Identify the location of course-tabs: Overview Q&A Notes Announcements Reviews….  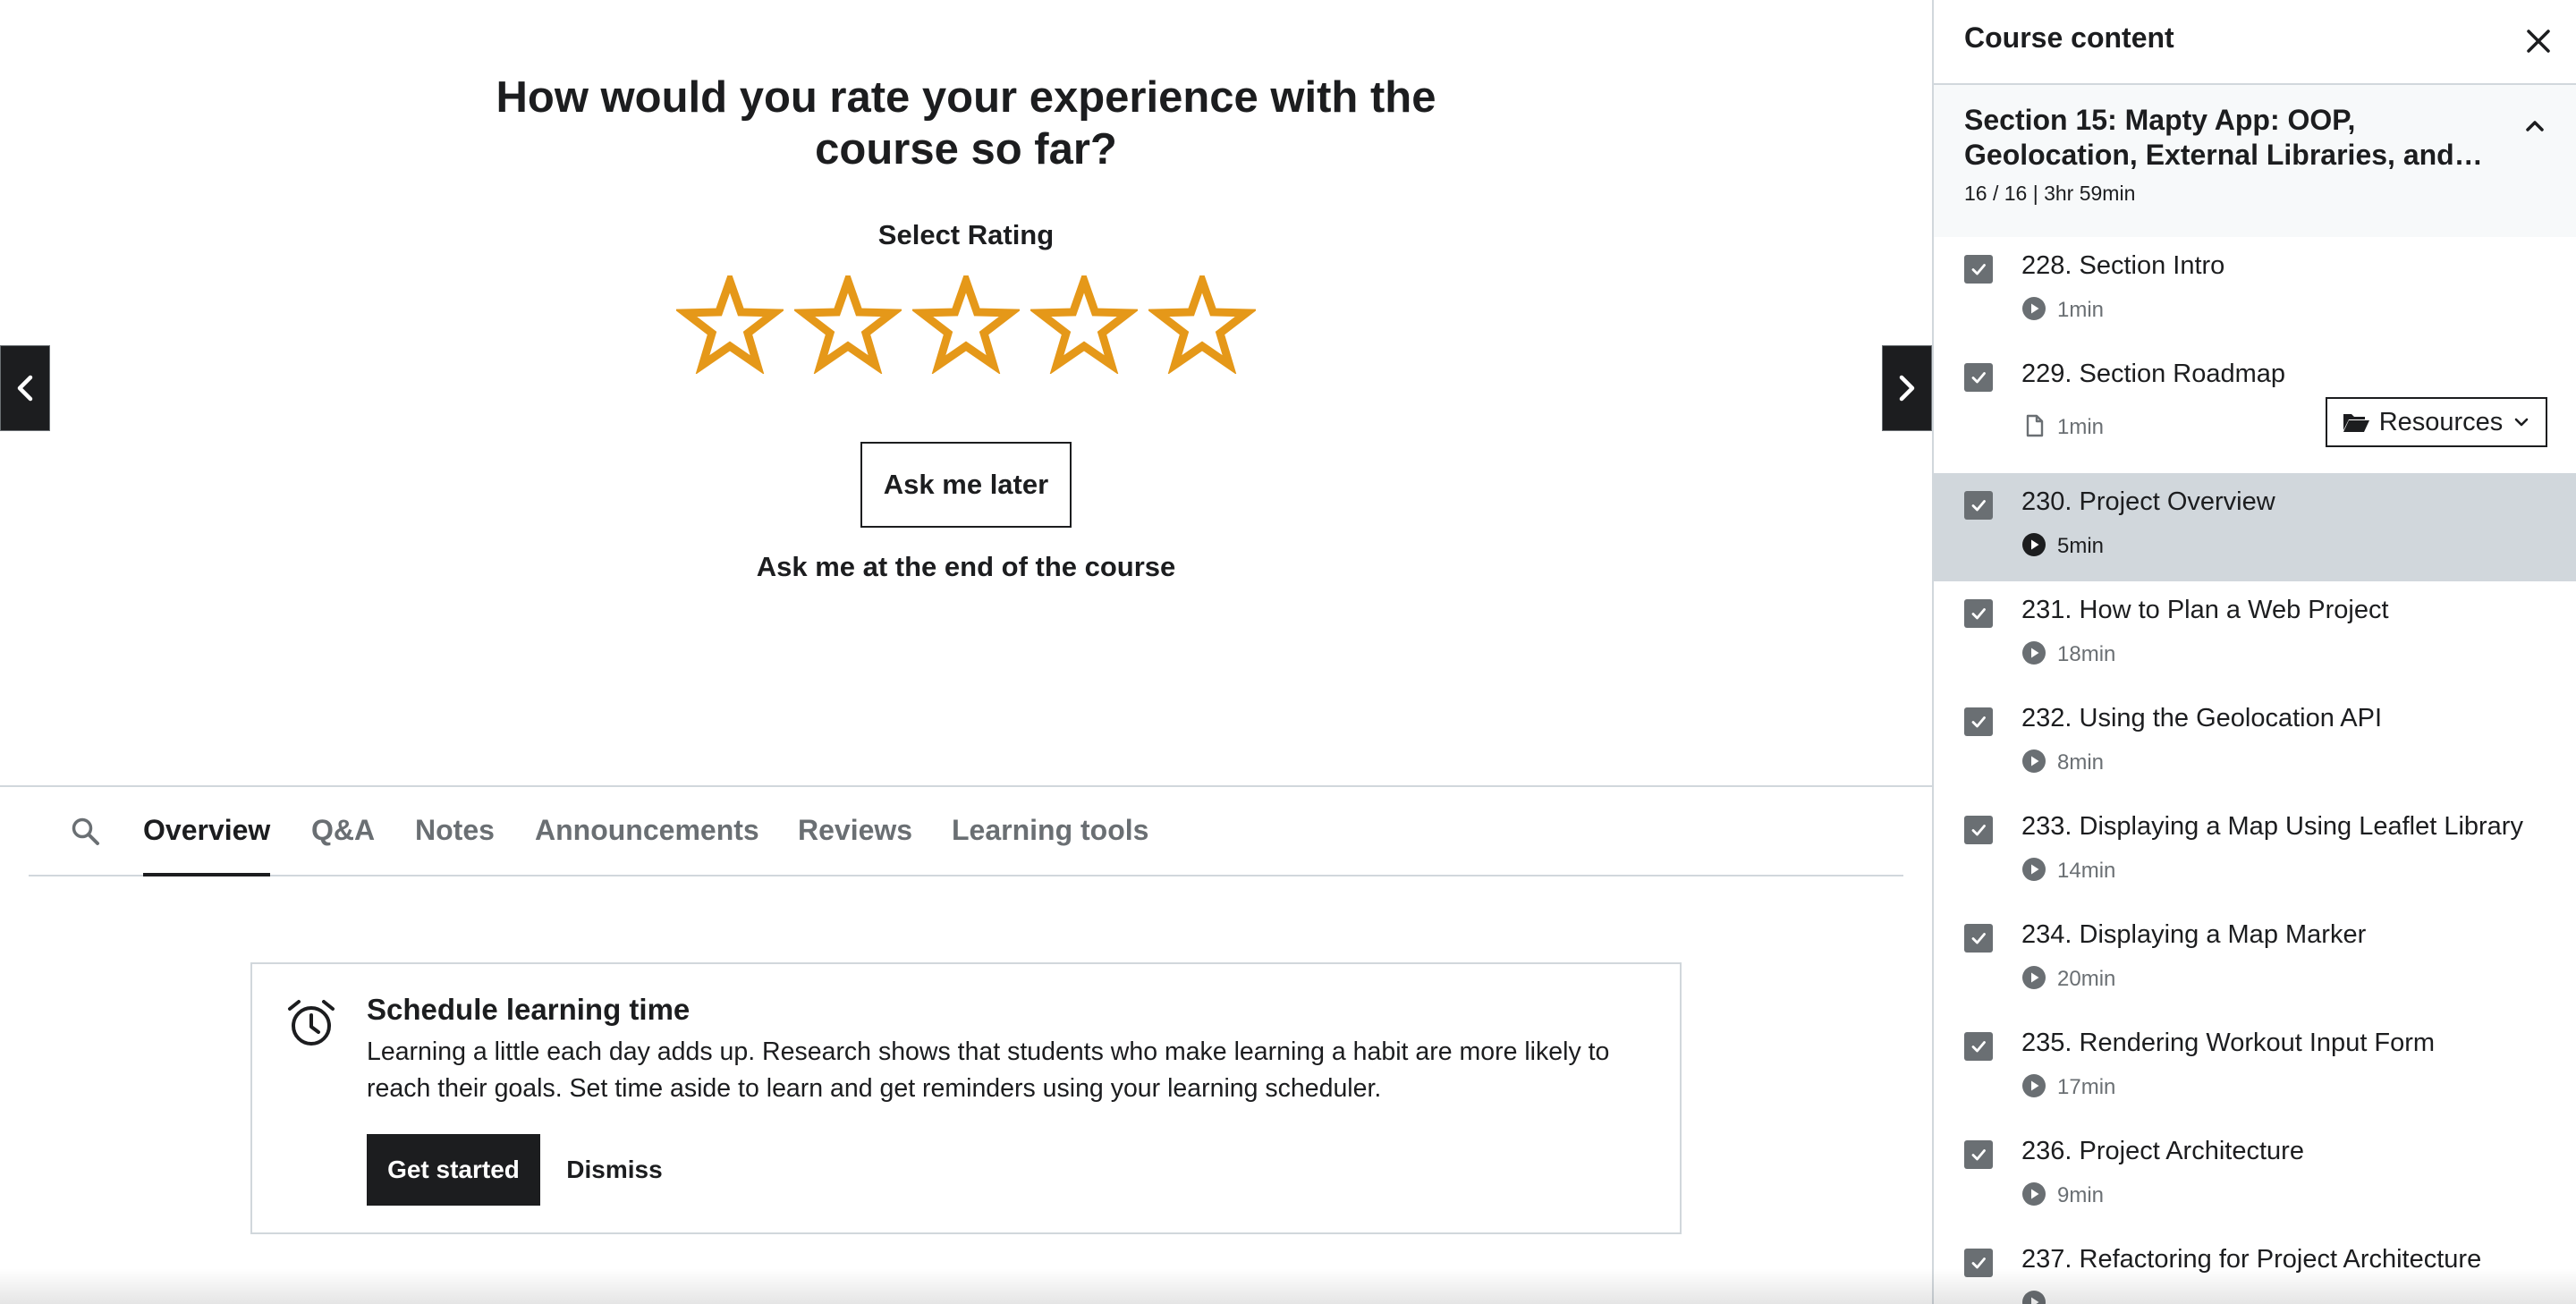
(966, 832).